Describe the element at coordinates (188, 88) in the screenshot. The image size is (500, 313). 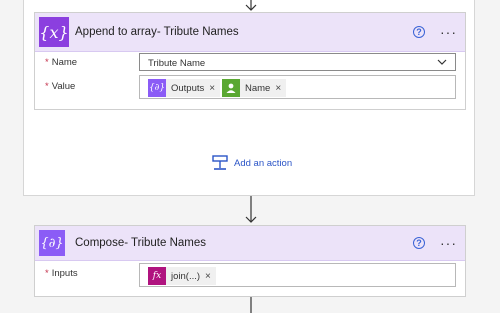
I see `outputs-token-label: Outputs` at that location.